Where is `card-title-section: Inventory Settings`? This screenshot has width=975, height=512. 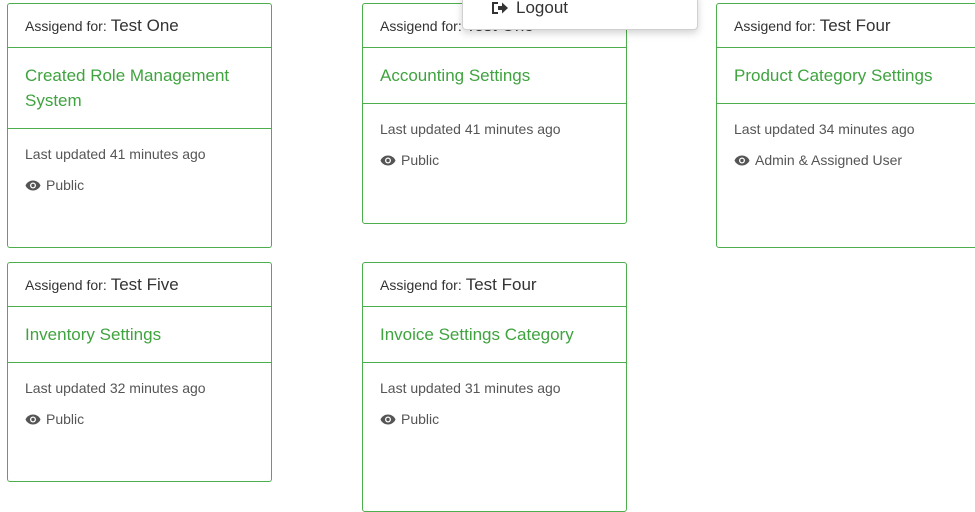
card-title-section: Inventory Settings is located at coordinates (139, 335).